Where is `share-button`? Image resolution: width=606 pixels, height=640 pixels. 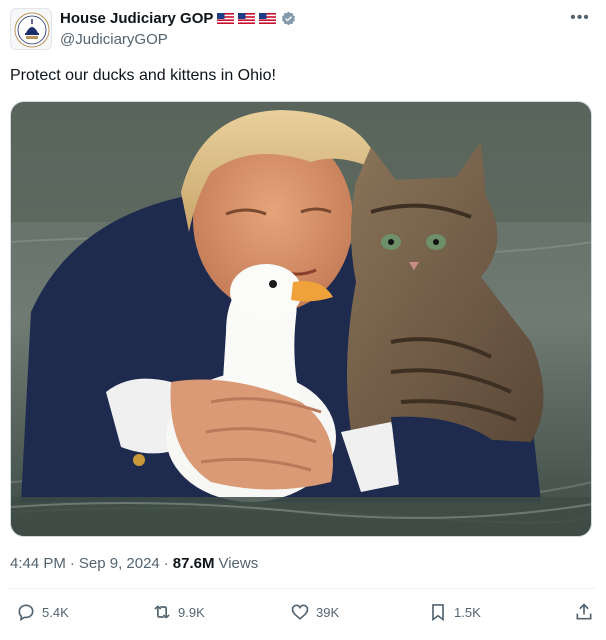
share-button is located at coordinates (584, 612).